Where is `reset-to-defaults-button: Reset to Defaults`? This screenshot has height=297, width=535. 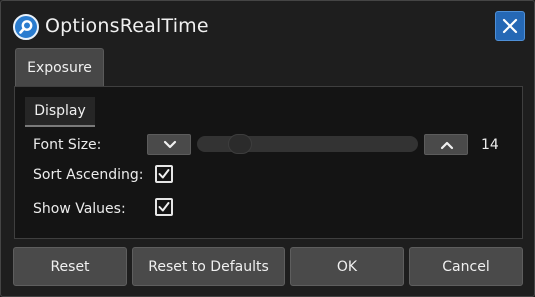
reset-to-defaults-button: Reset to Defaults is located at coordinates (208, 266).